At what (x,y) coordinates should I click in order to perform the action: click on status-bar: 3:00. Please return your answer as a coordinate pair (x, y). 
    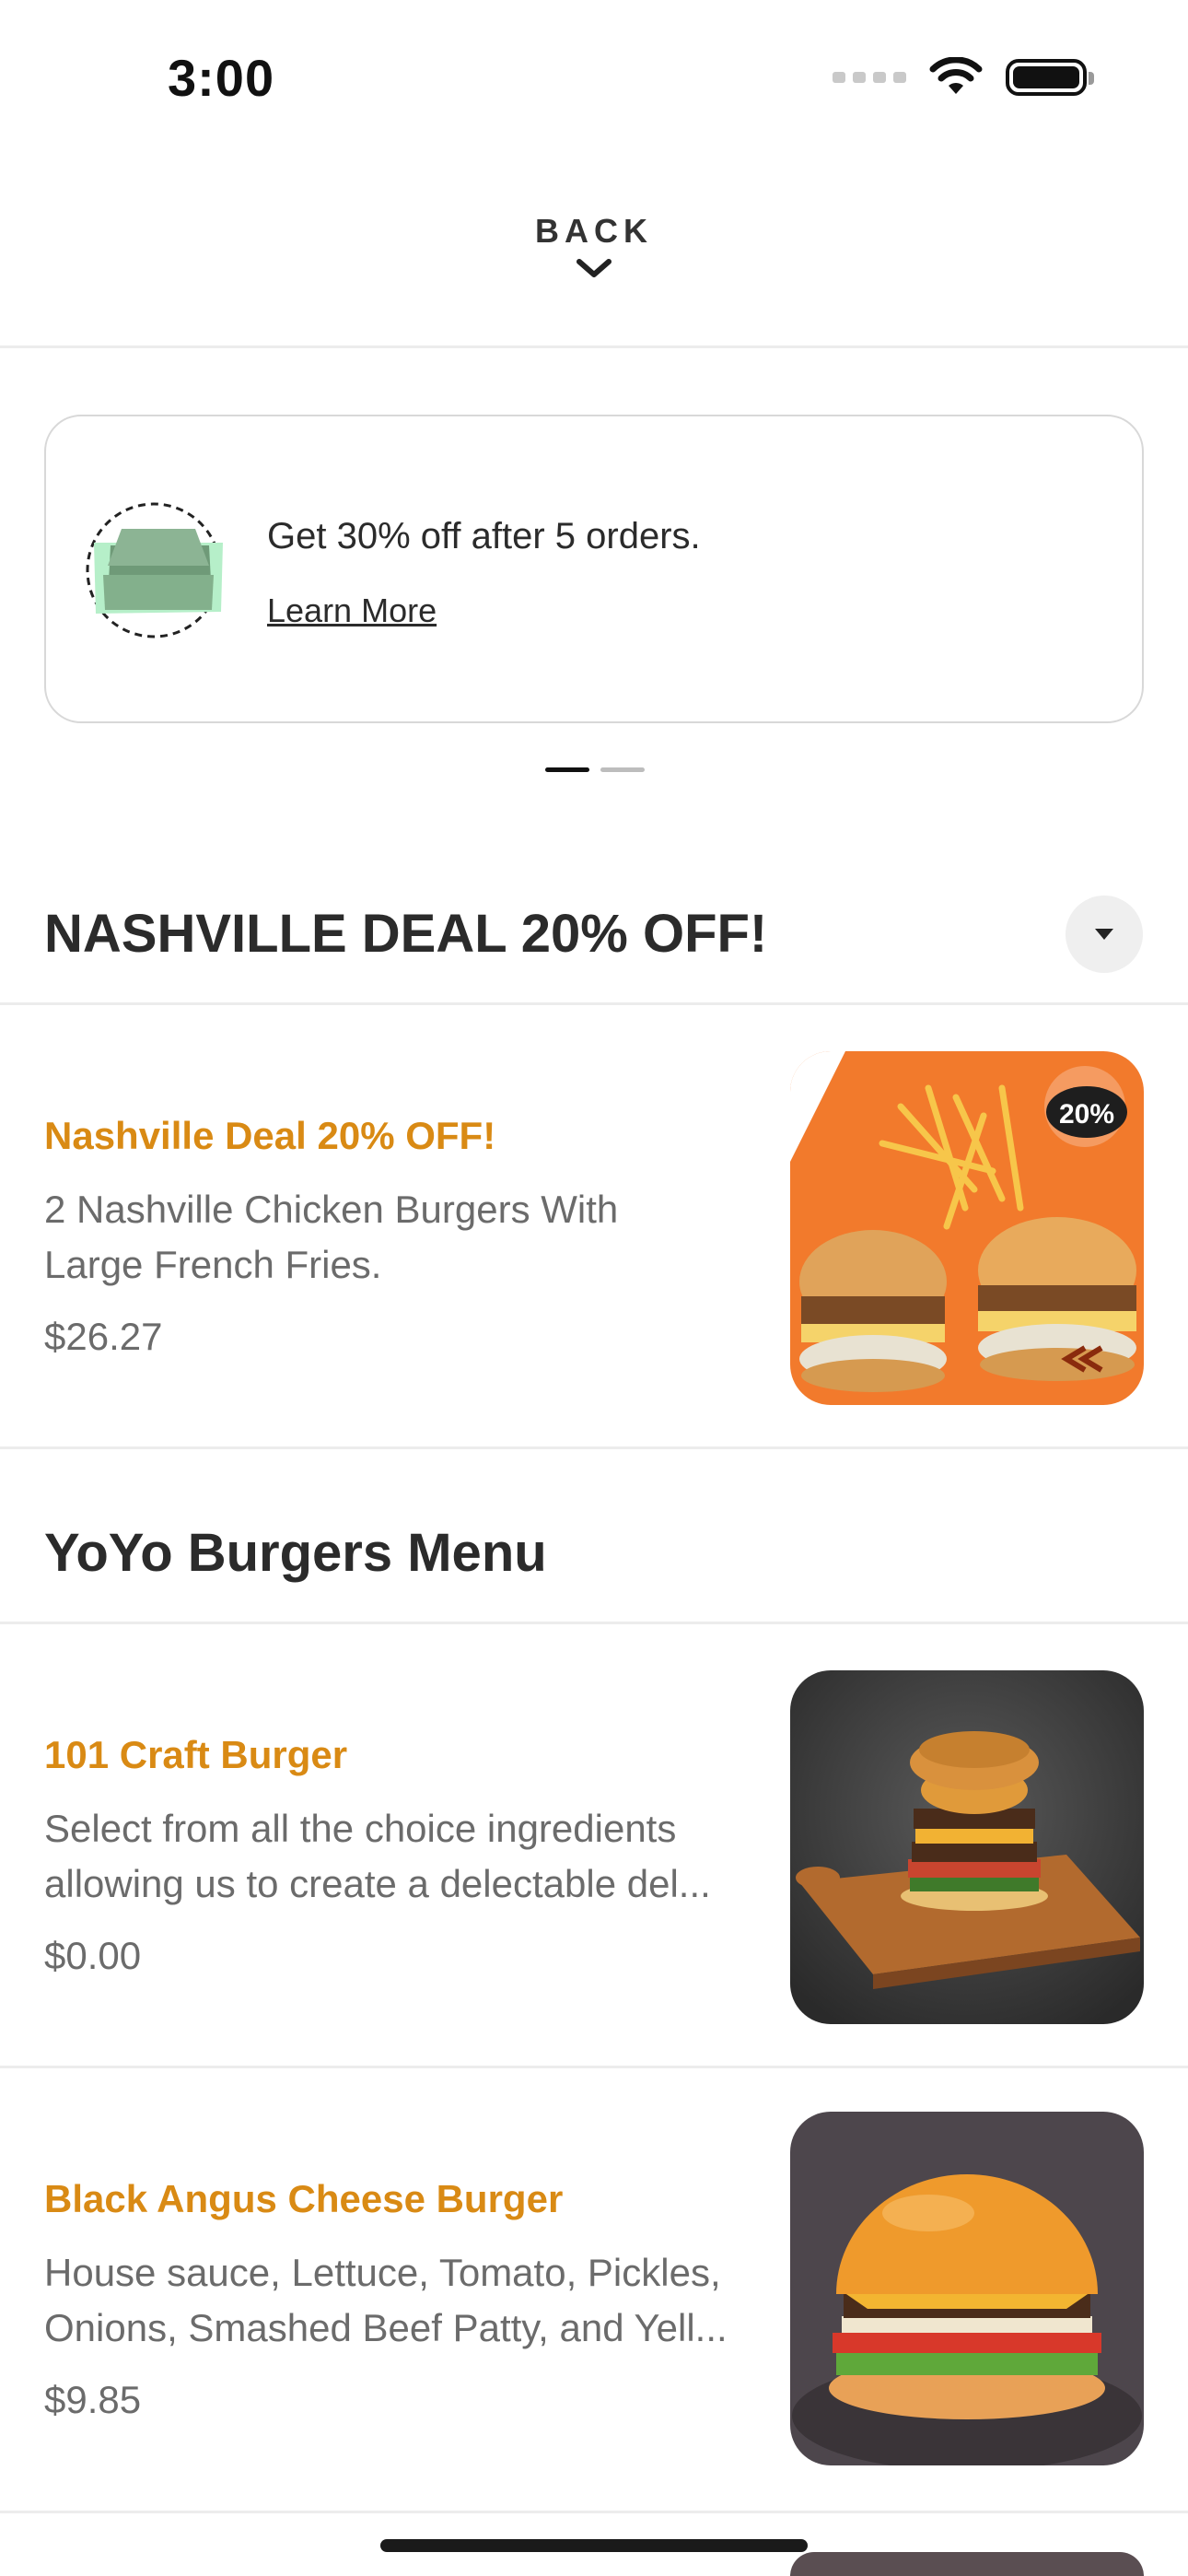
    Looking at the image, I should click on (594, 78).